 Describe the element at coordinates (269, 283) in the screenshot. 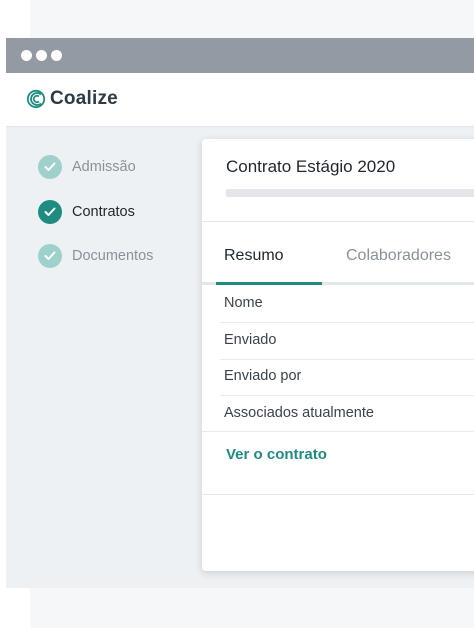

I see `tab-active-indicator` at that location.